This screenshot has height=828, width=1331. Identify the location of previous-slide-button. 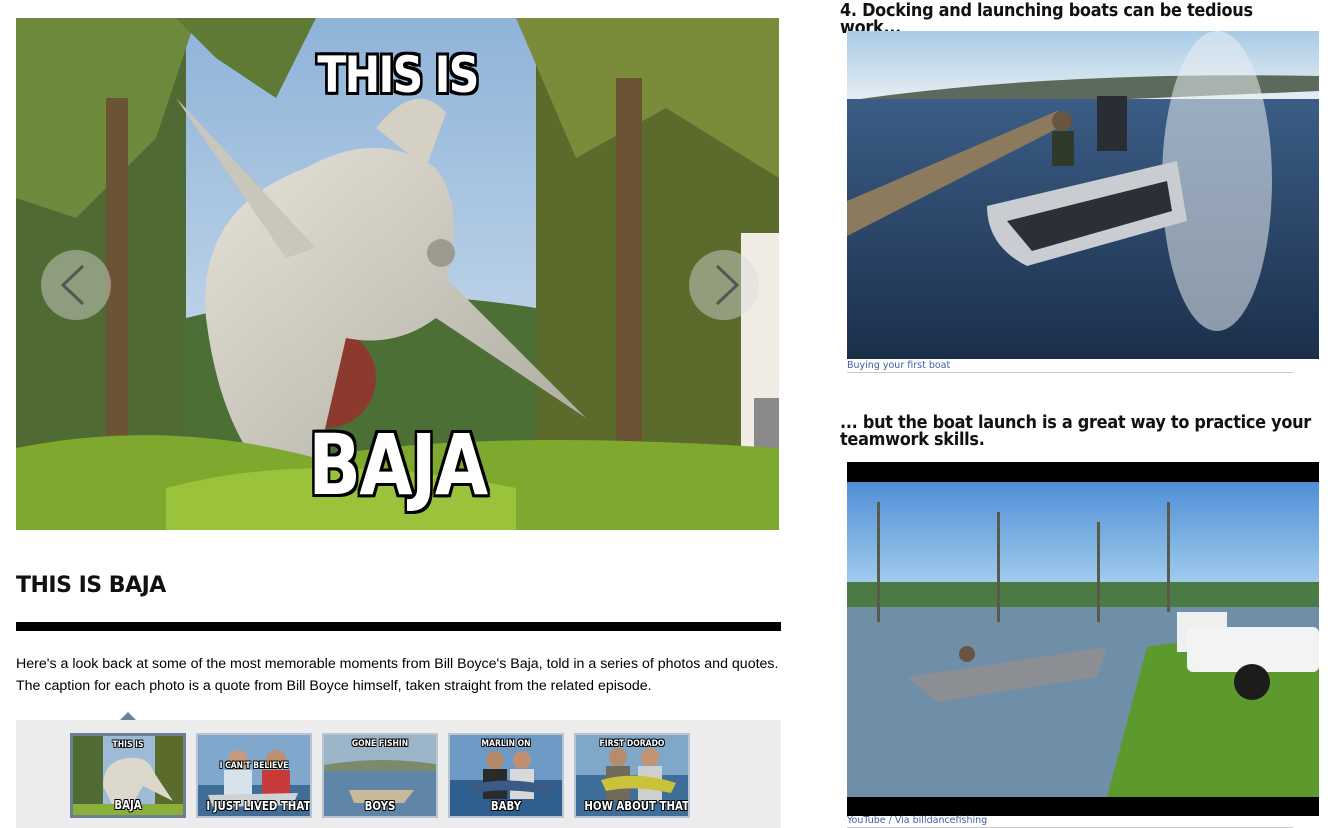
(76, 285).